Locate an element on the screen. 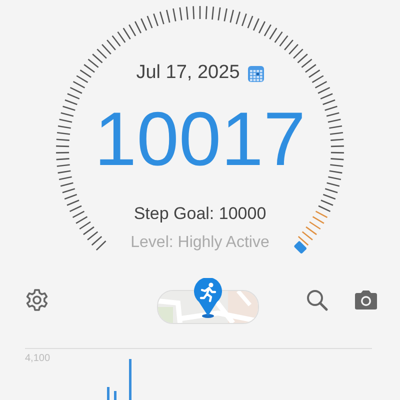 The width and height of the screenshot is (400, 400). settings-icon is located at coordinates (37, 300).